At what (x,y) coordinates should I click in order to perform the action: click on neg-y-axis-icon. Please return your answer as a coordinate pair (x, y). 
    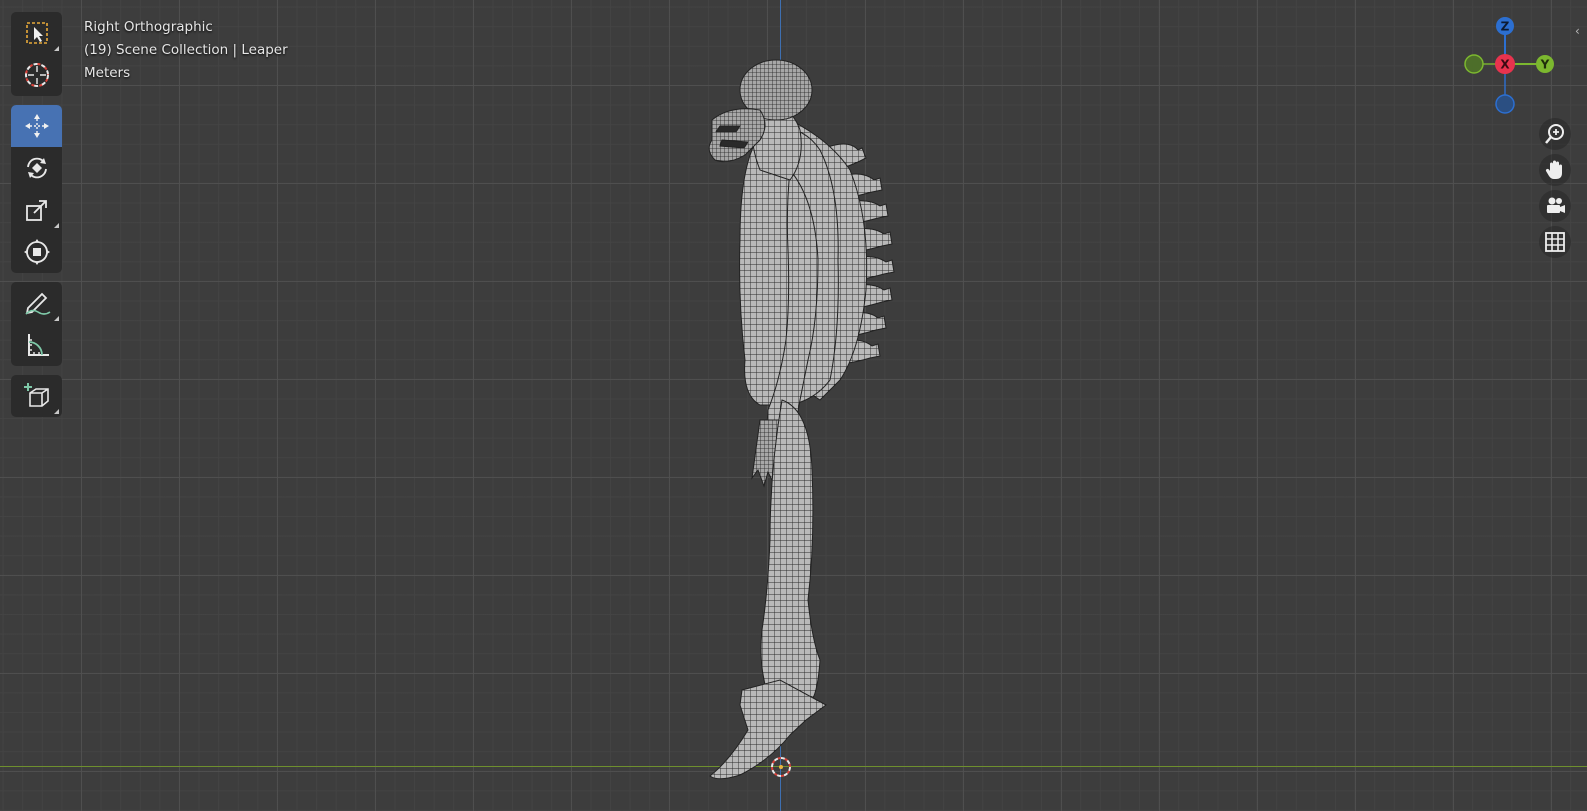
    Looking at the image, I should click on (1474, 64).